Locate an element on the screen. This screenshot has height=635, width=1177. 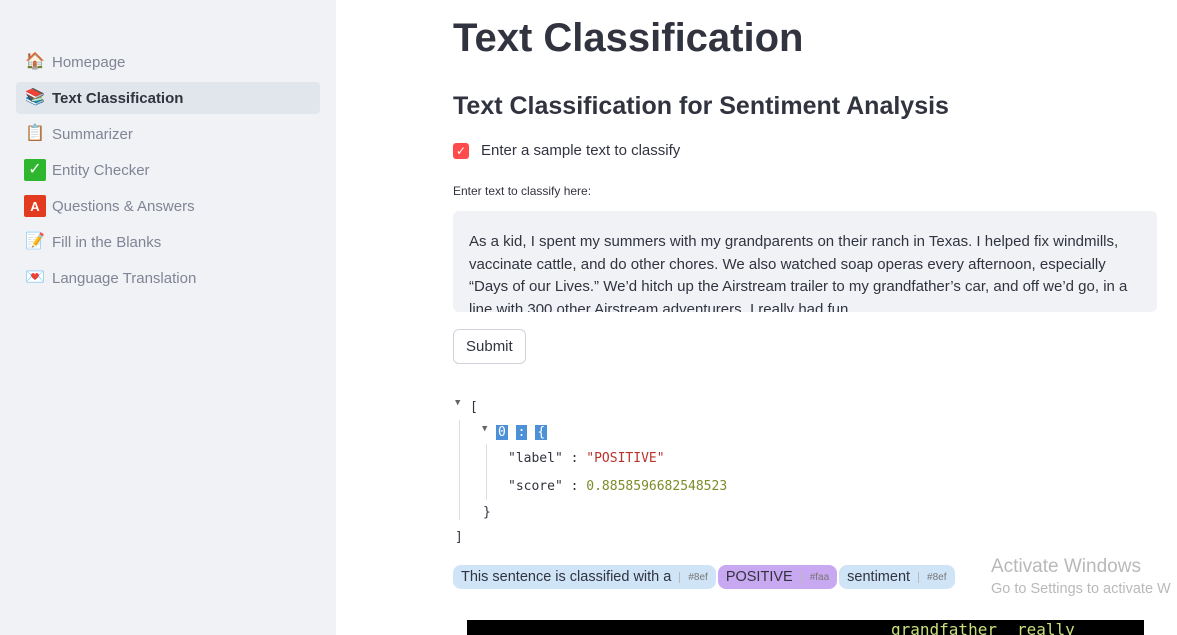
json-index: 0 is located at coordinates (502, 432).